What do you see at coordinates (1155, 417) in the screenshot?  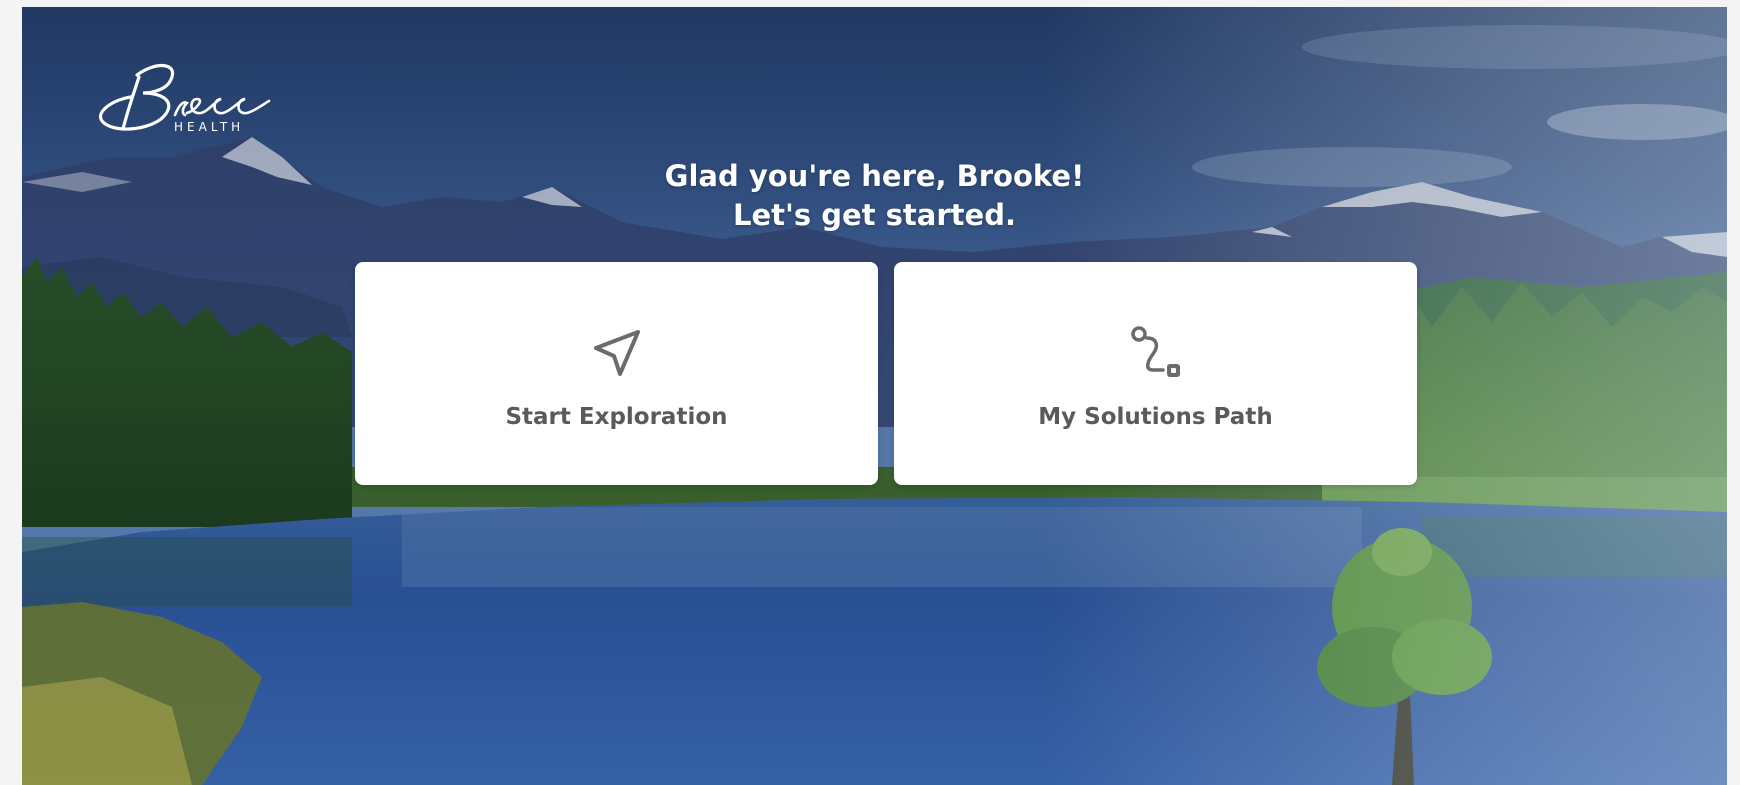 I see `my-solutions-path-label: My Solutions Path` at bounding box center [1155, 417].